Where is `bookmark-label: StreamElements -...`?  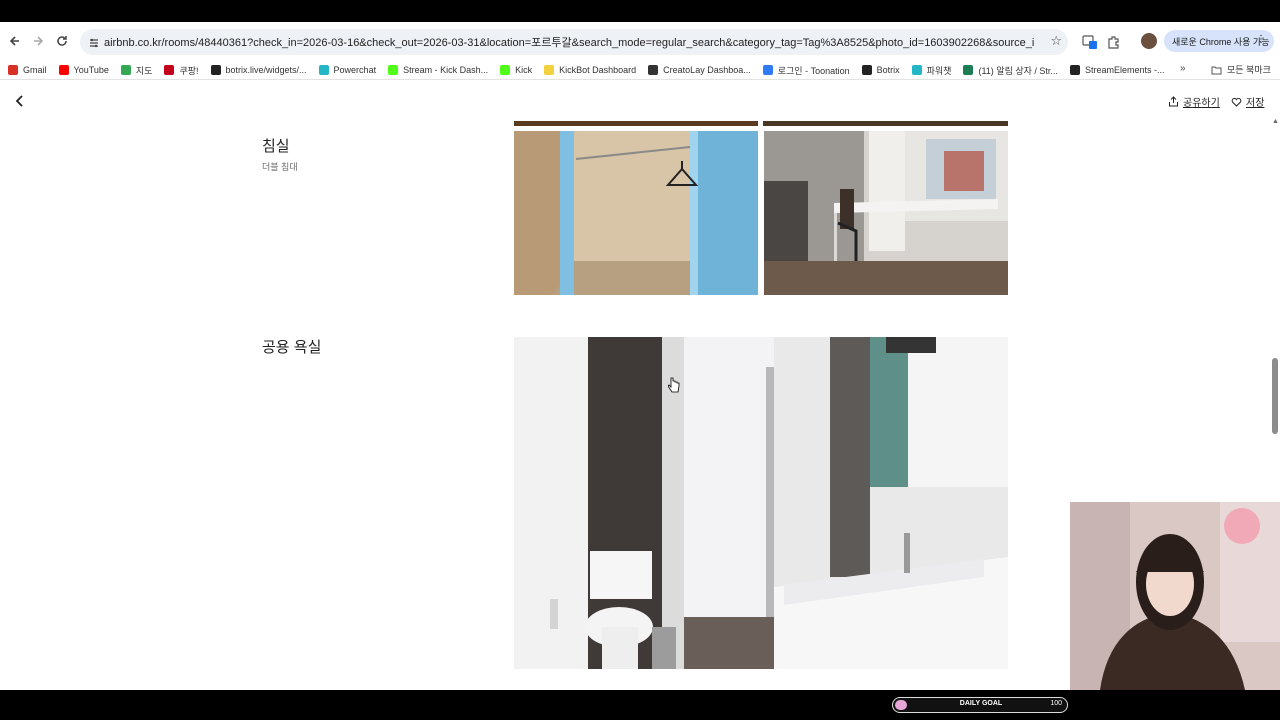 bookmark-label: StreamElements -... is located at coordinates (1124, 70).